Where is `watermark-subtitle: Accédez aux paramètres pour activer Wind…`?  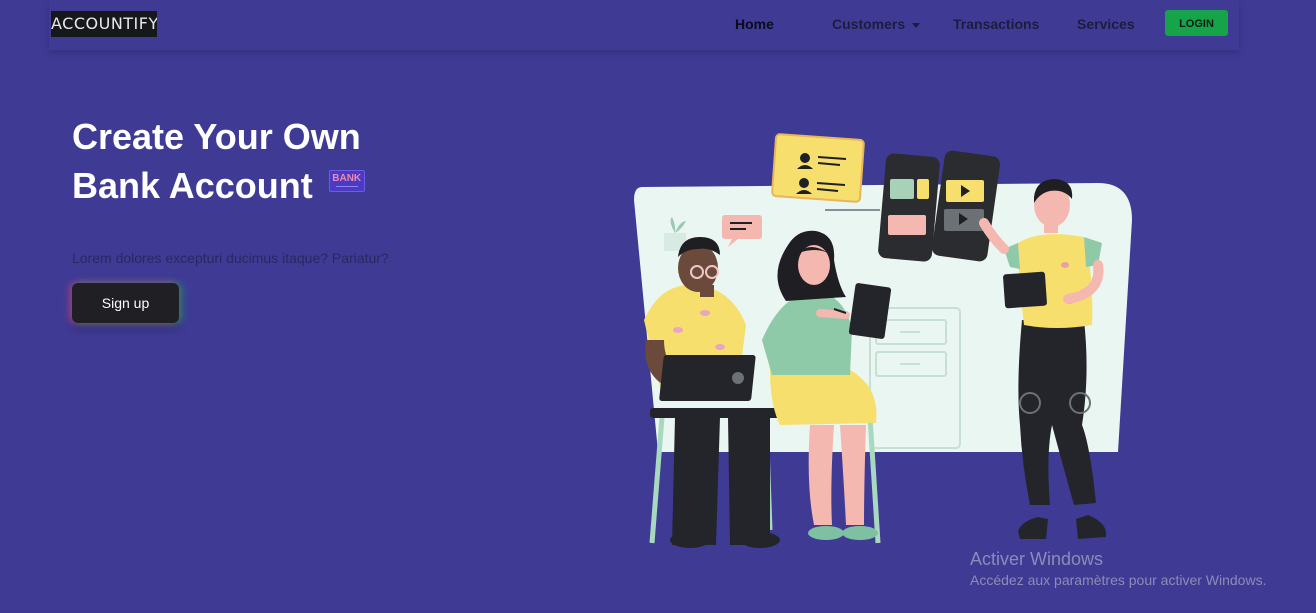 watermark-subtitle: Accédez aux paramètres pour activer Wind… is located at coordinates (1118, 580).